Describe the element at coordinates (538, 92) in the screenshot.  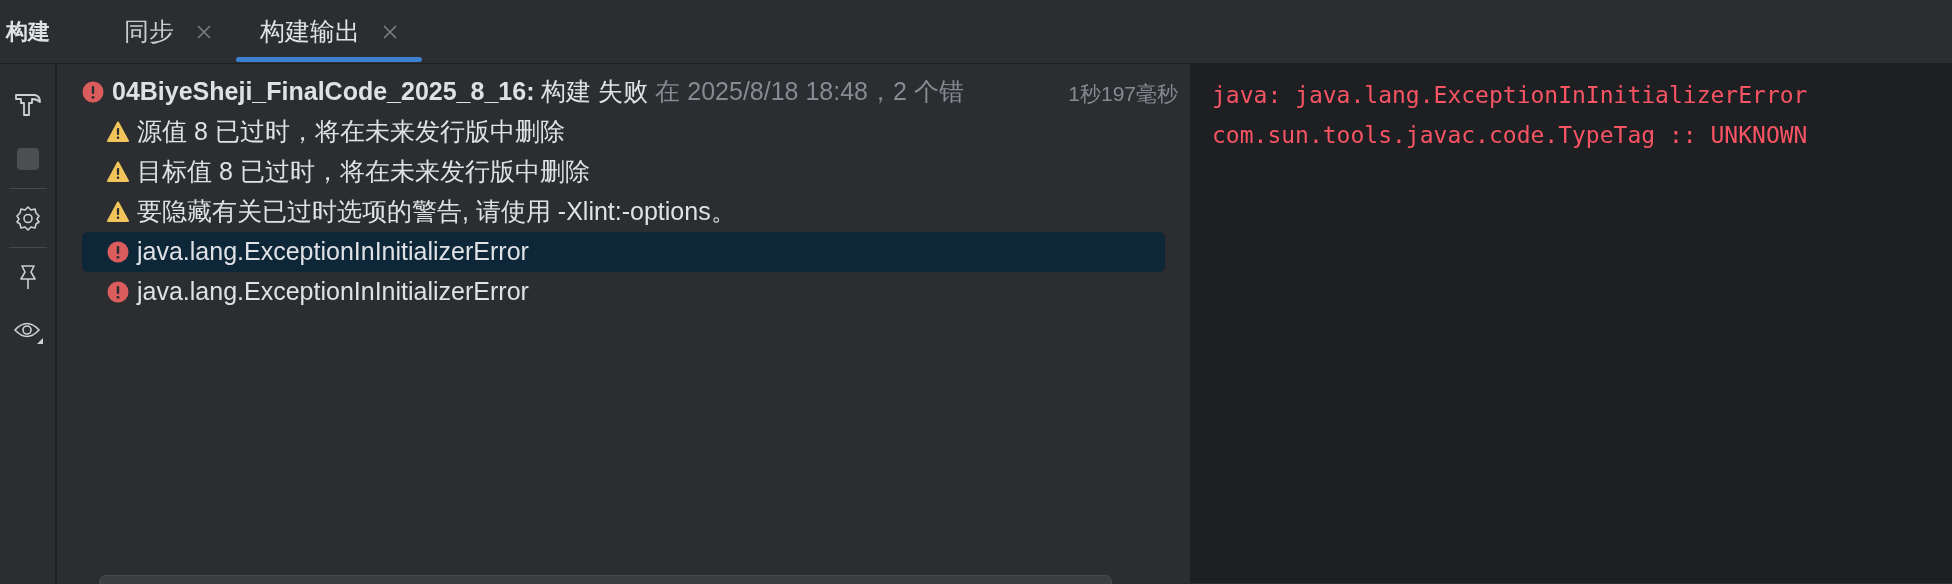
I see `build-summary: 04BiyeSheji_FinalCode_2025_8_16: 构建 失败 在 2025/8/18 18:48，2 个错` at that location.